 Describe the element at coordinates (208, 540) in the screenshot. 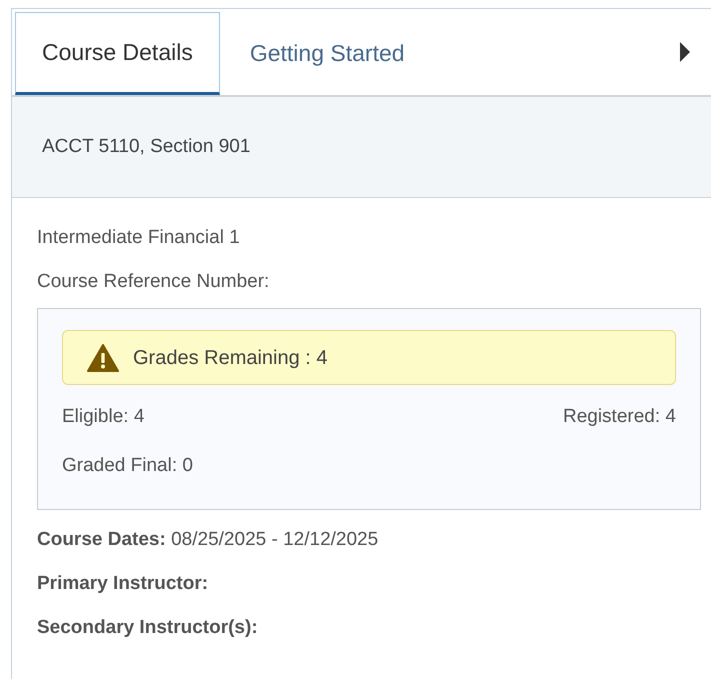

I see `detail-line: Course Dates: 08/25/2025 - 12/12/2025` at that location.